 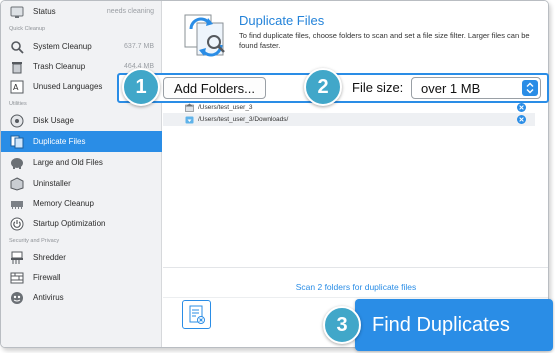 What do you see at coordinates (52, 183) in the screenshot?
I see `sidebar-item-label: Uninstaller` at bounding box center [52, 183].